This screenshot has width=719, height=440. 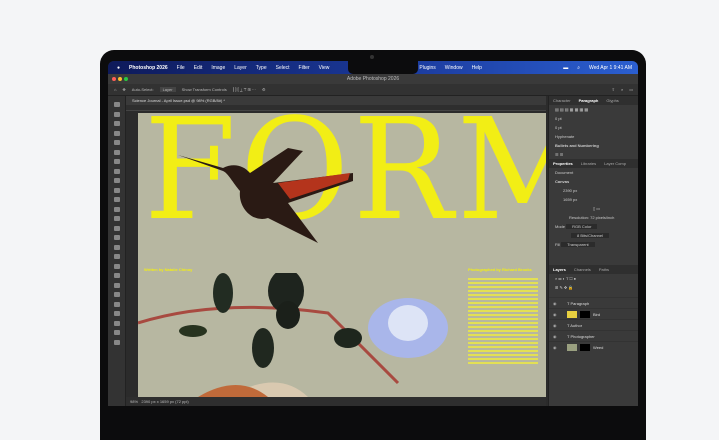 What do you see at coordinates (143, 89) in the screenshot?
I see `auto-select-checkbox: Auto-Select:` at bounding box center [143, 89].